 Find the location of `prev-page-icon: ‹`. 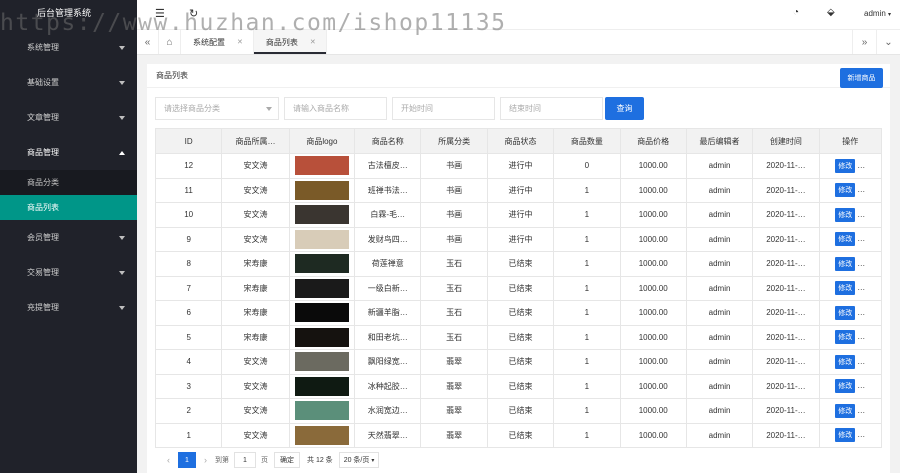

prev-page-icon: ‹ is located at coordinates (168, 460).